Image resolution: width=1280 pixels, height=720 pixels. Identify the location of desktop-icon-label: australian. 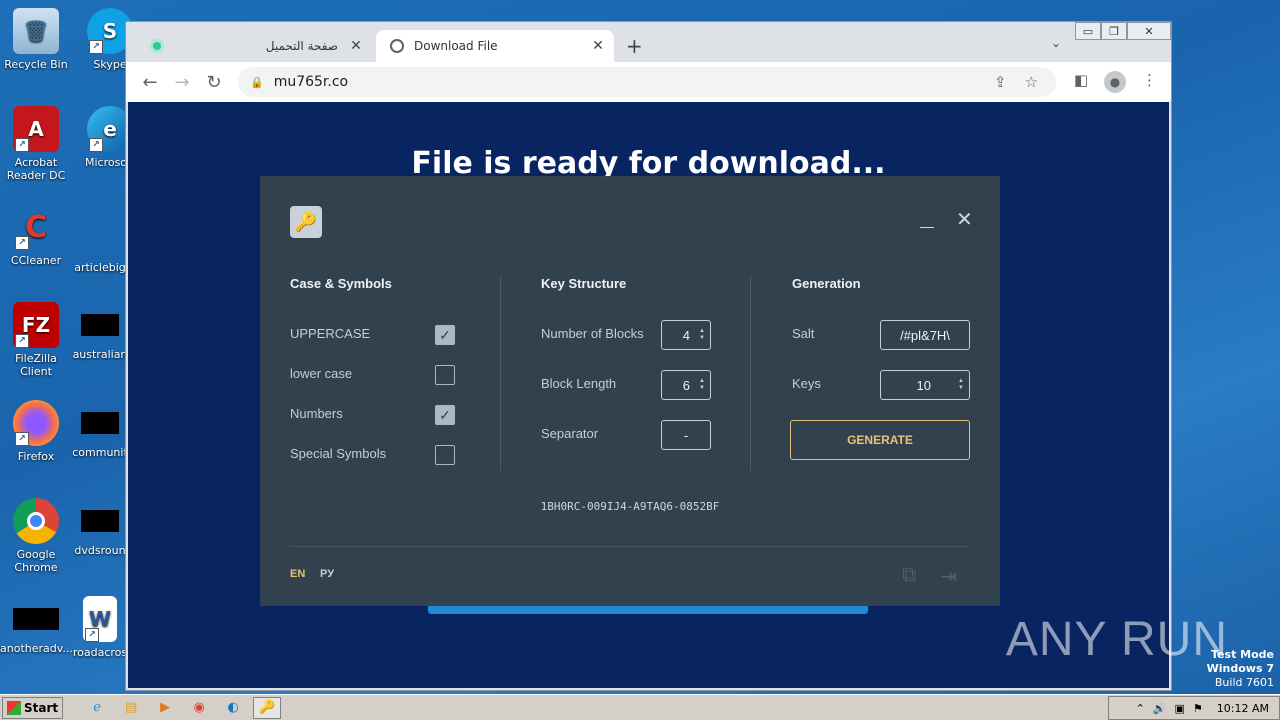
(100, 354).